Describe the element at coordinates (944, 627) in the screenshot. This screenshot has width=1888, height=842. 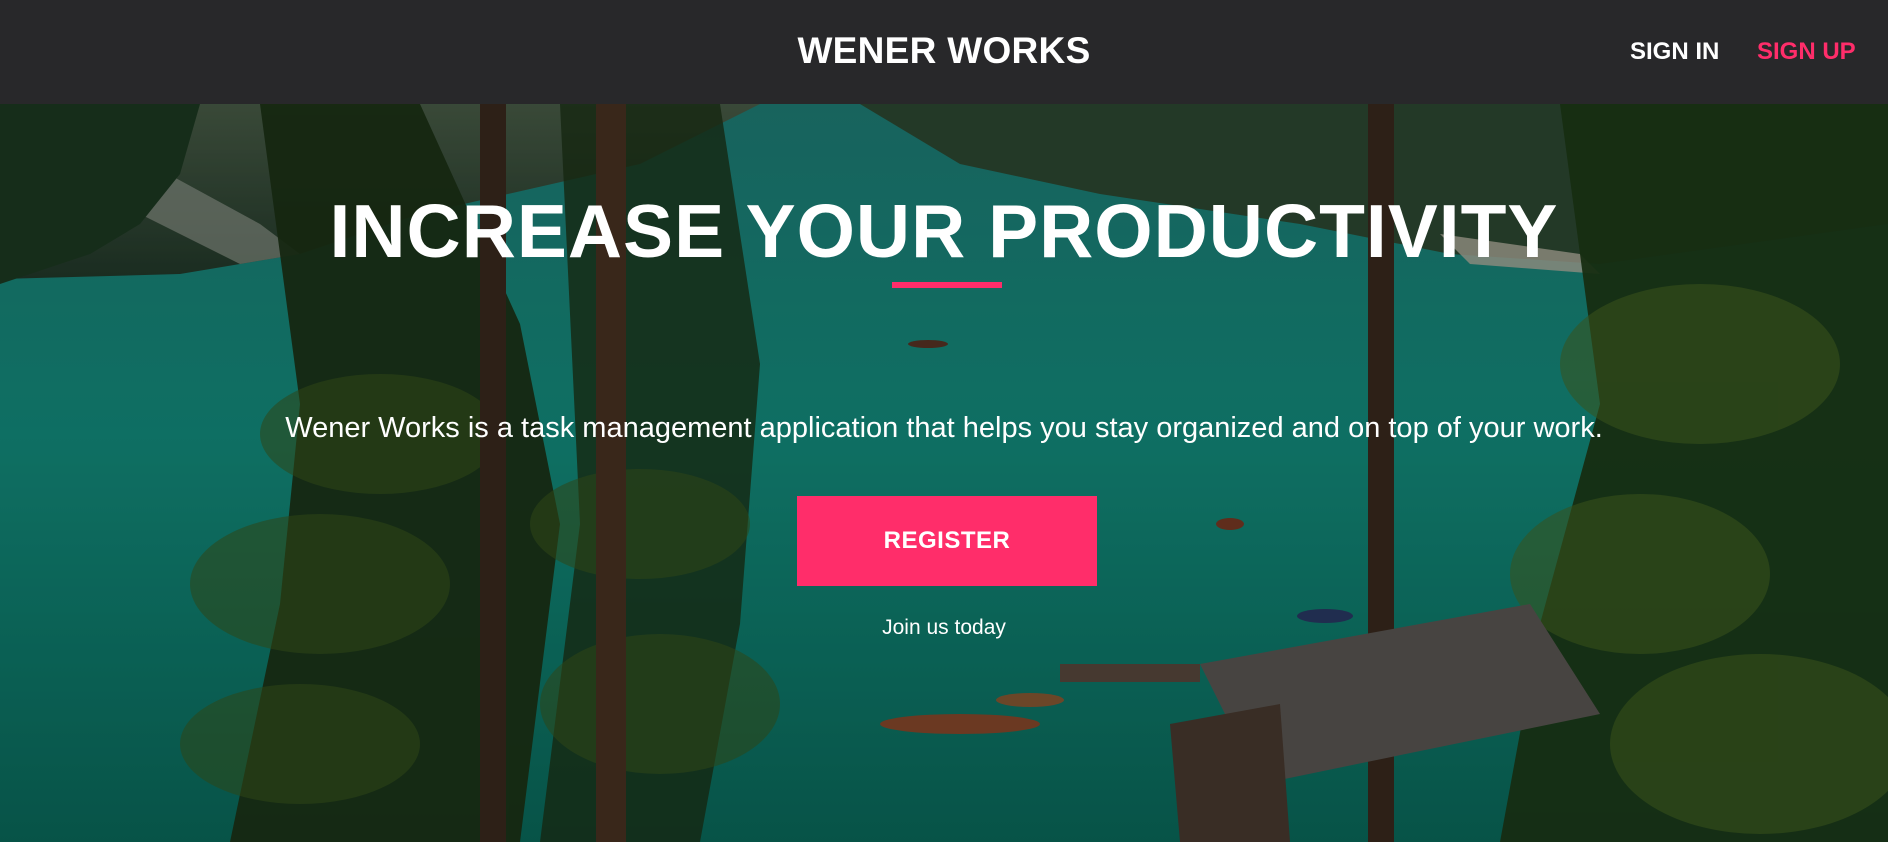
I see `join-us-text: Join us today` at that location.